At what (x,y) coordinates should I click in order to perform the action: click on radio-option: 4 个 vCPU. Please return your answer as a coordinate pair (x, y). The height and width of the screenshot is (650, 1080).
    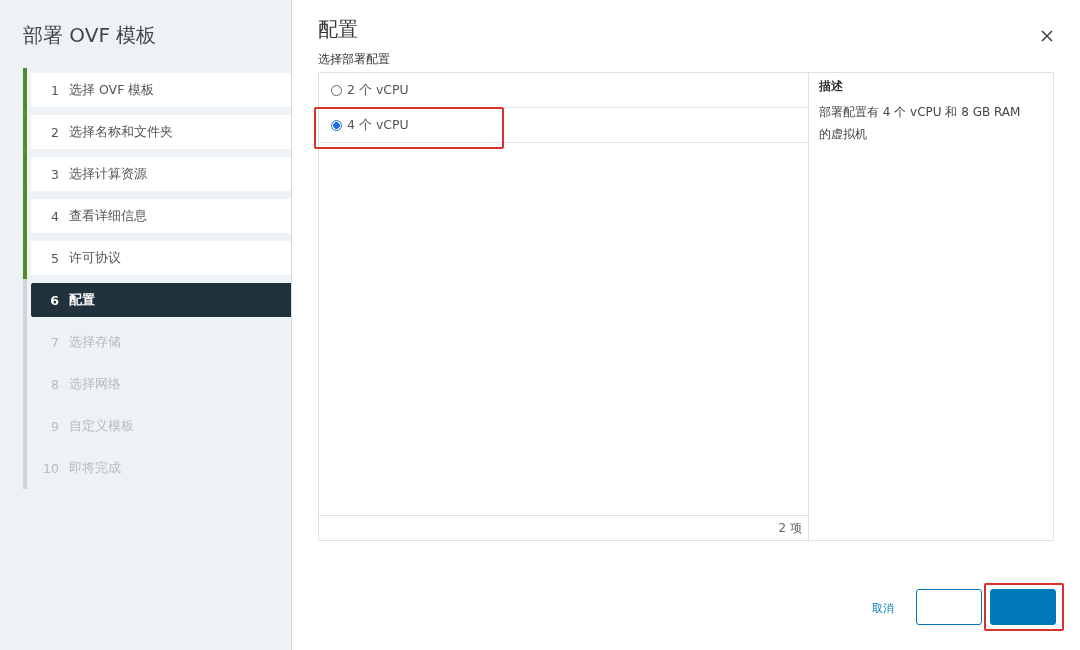
    Looking at the image, I should click on (370, 125).